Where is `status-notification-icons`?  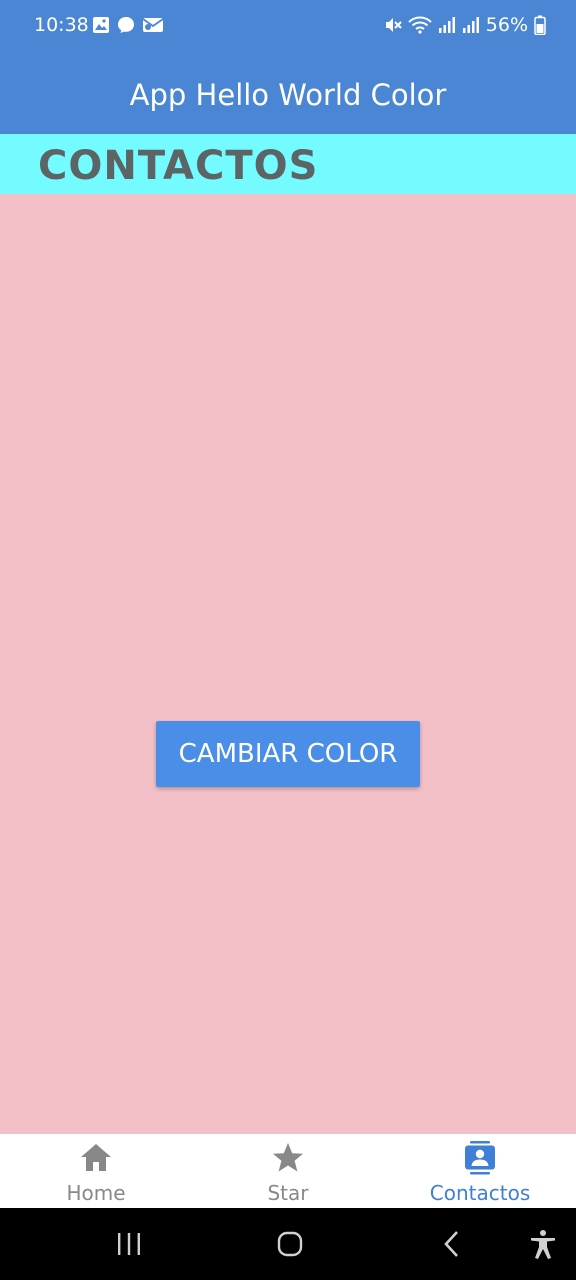
status-notification-icons is located at coordinates (128, 25).